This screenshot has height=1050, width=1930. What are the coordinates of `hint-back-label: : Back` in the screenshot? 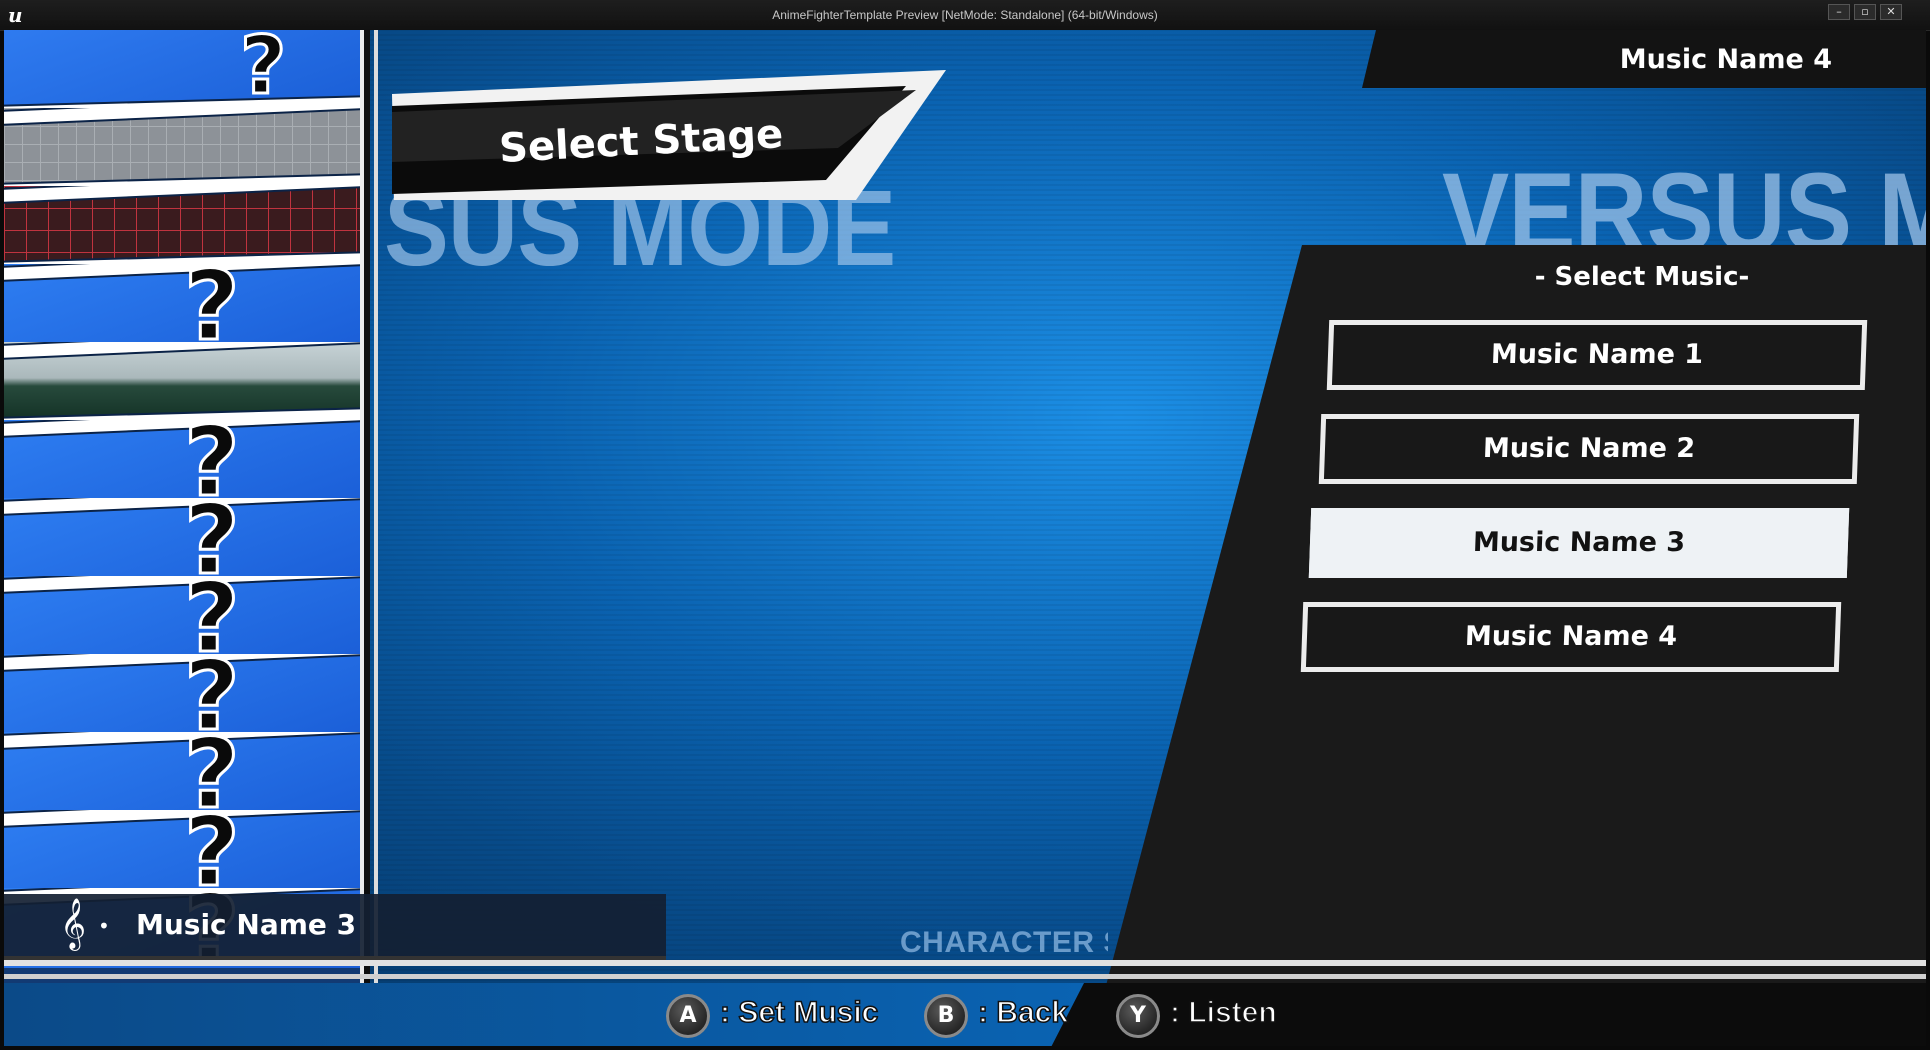 It's located at (1023, 1012).